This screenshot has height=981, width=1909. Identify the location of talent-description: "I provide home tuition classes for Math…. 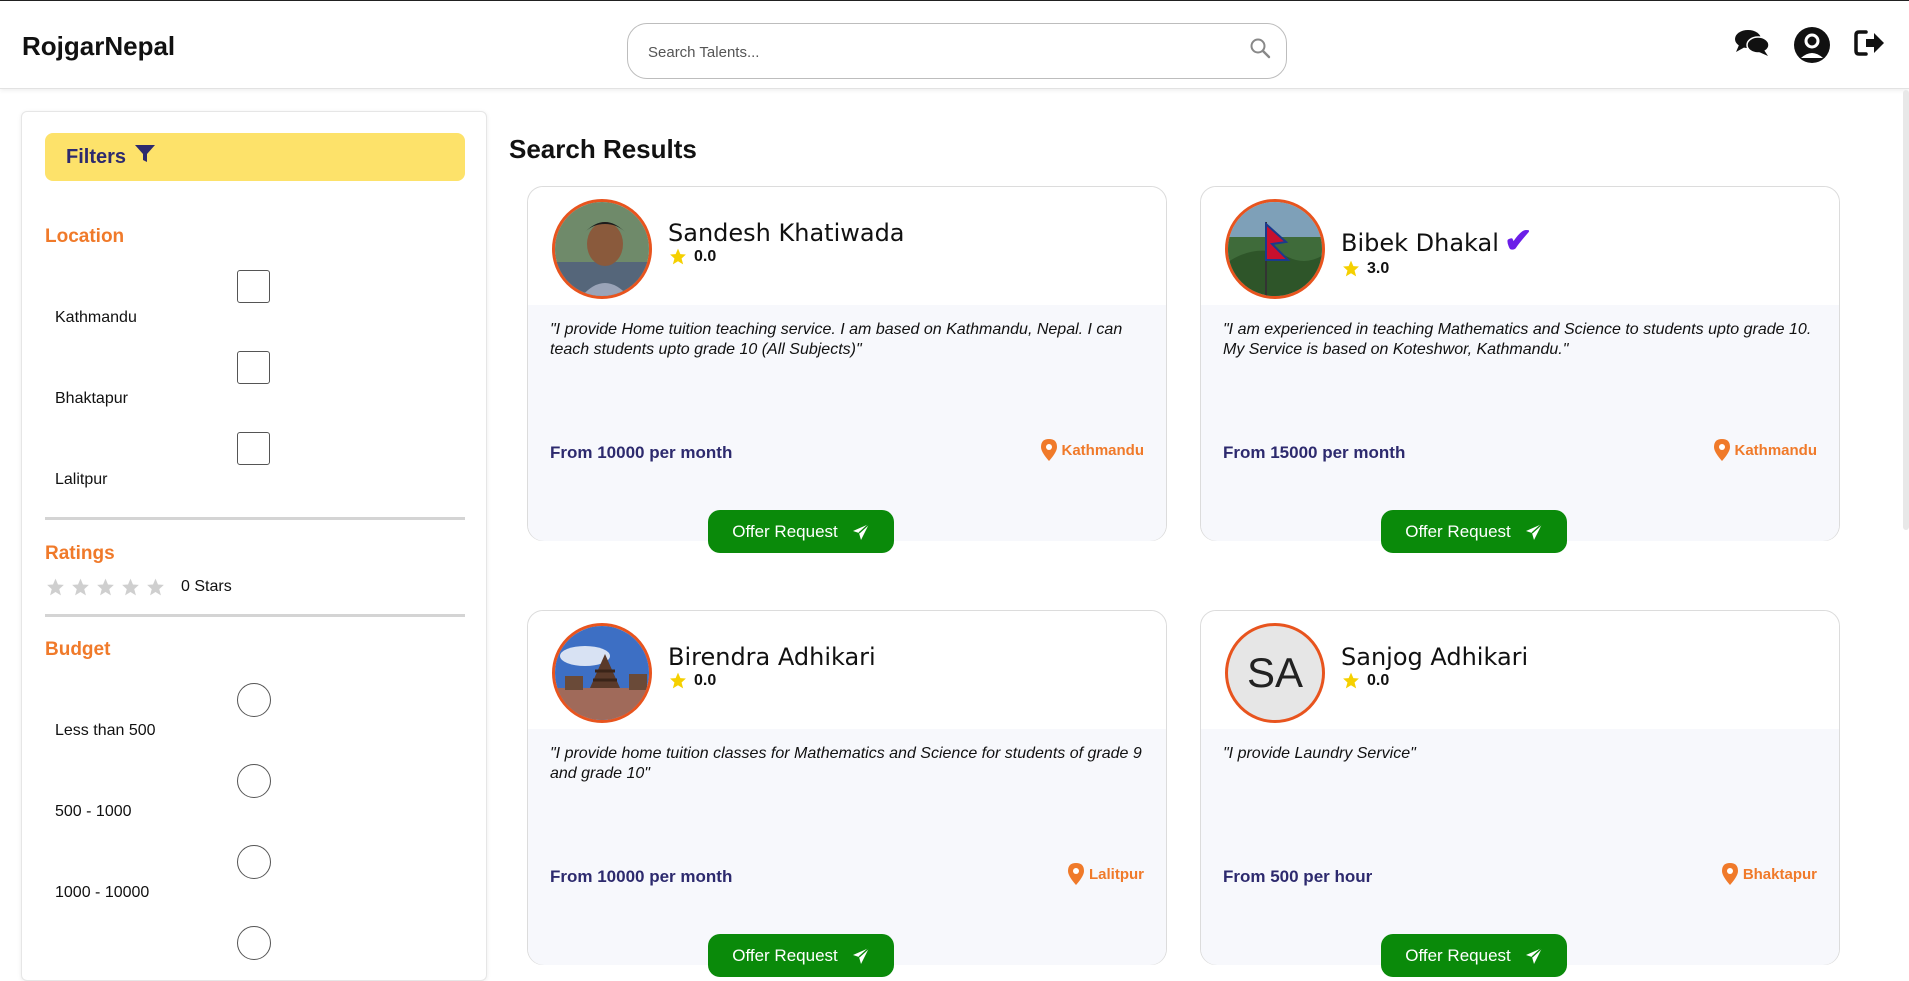
(846, 763).